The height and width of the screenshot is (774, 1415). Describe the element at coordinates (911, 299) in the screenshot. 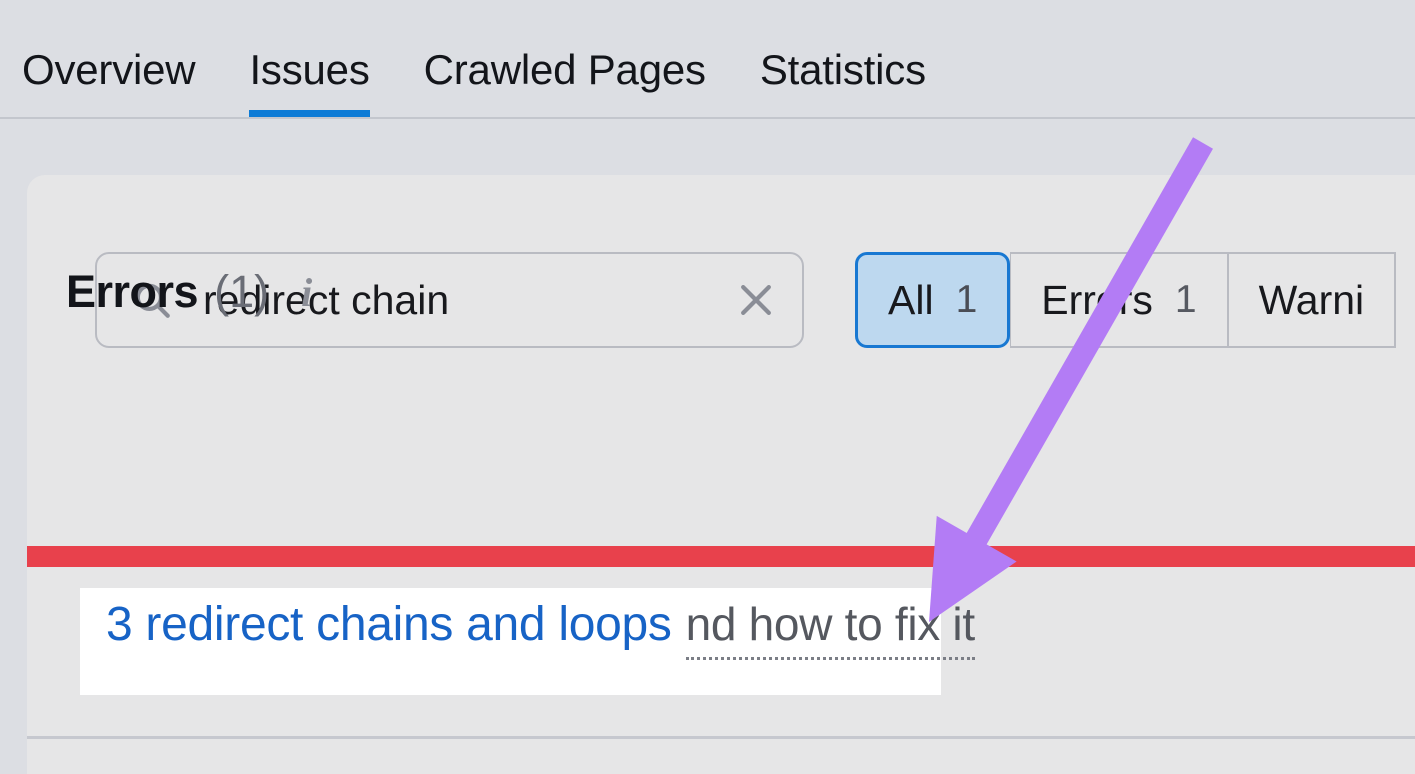

I see `filter-all-label: All` at that location.